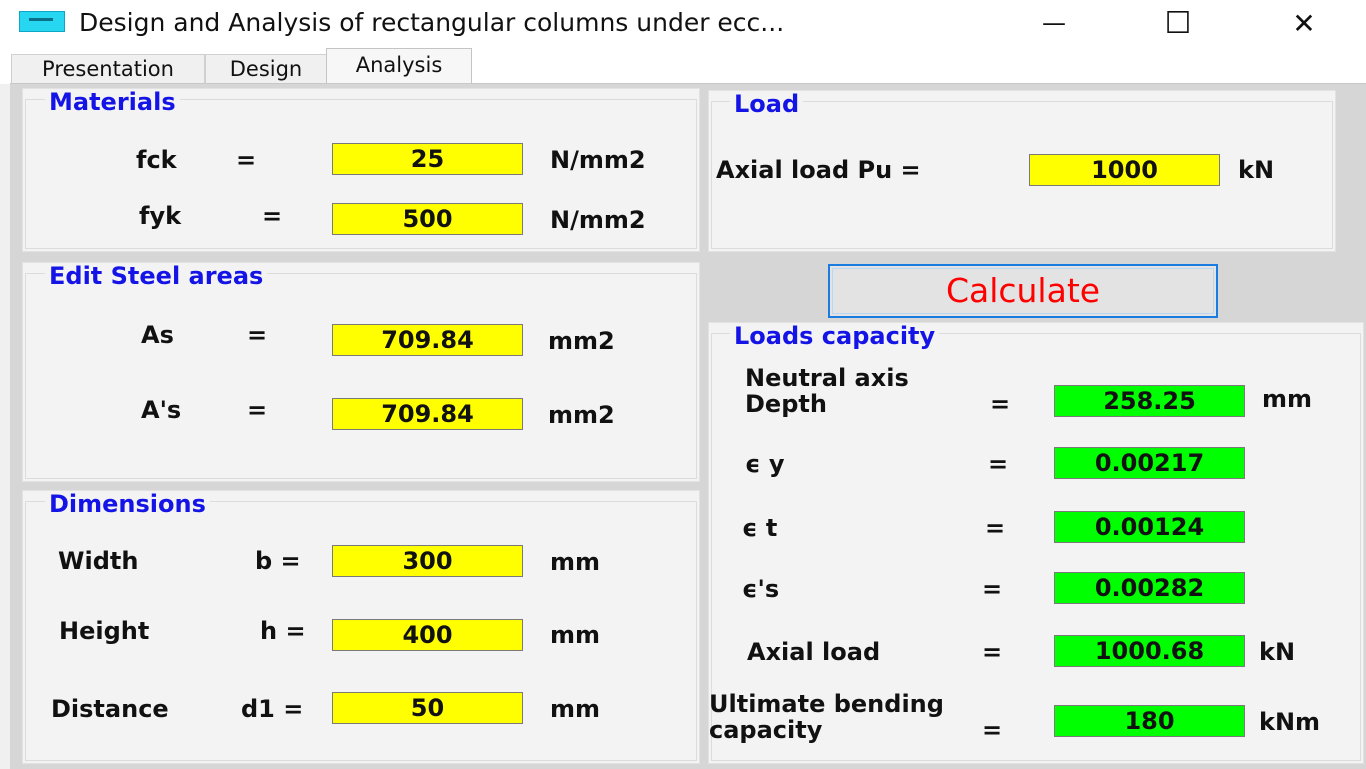 This screenshot has width=1366, height=769. What do you see at coordinates (427, 340) in the screenshot?
I see `as-input` at bounding box center [427, 340].